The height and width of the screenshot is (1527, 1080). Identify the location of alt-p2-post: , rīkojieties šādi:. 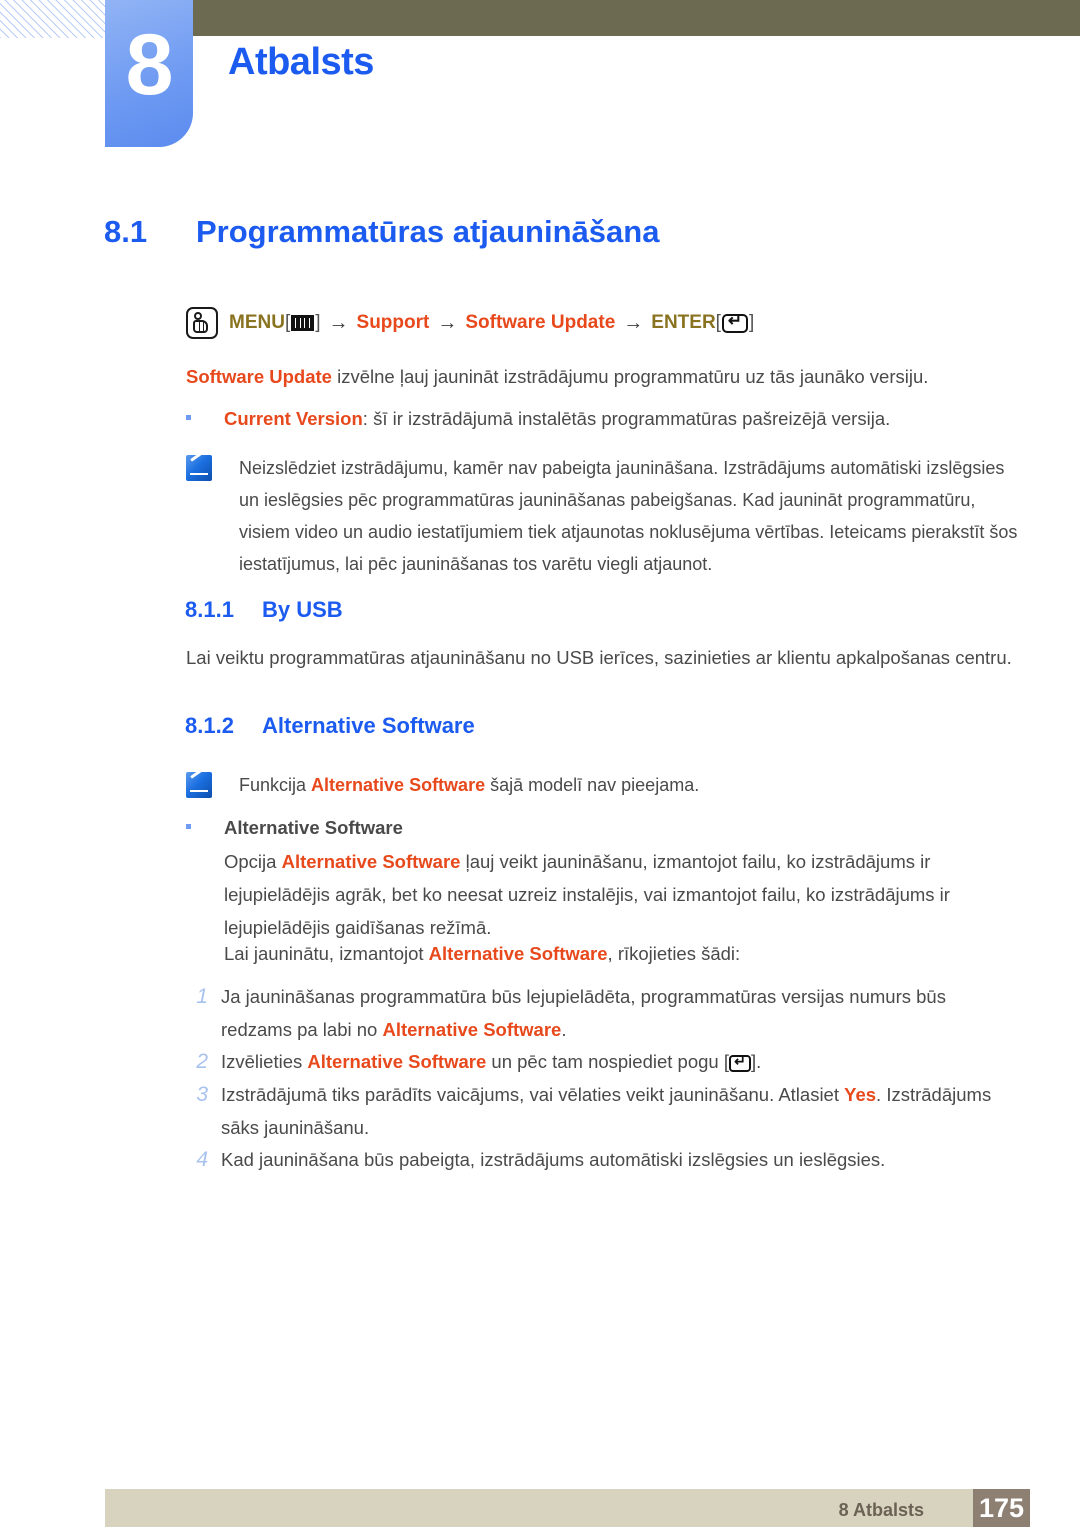
(674, 953).